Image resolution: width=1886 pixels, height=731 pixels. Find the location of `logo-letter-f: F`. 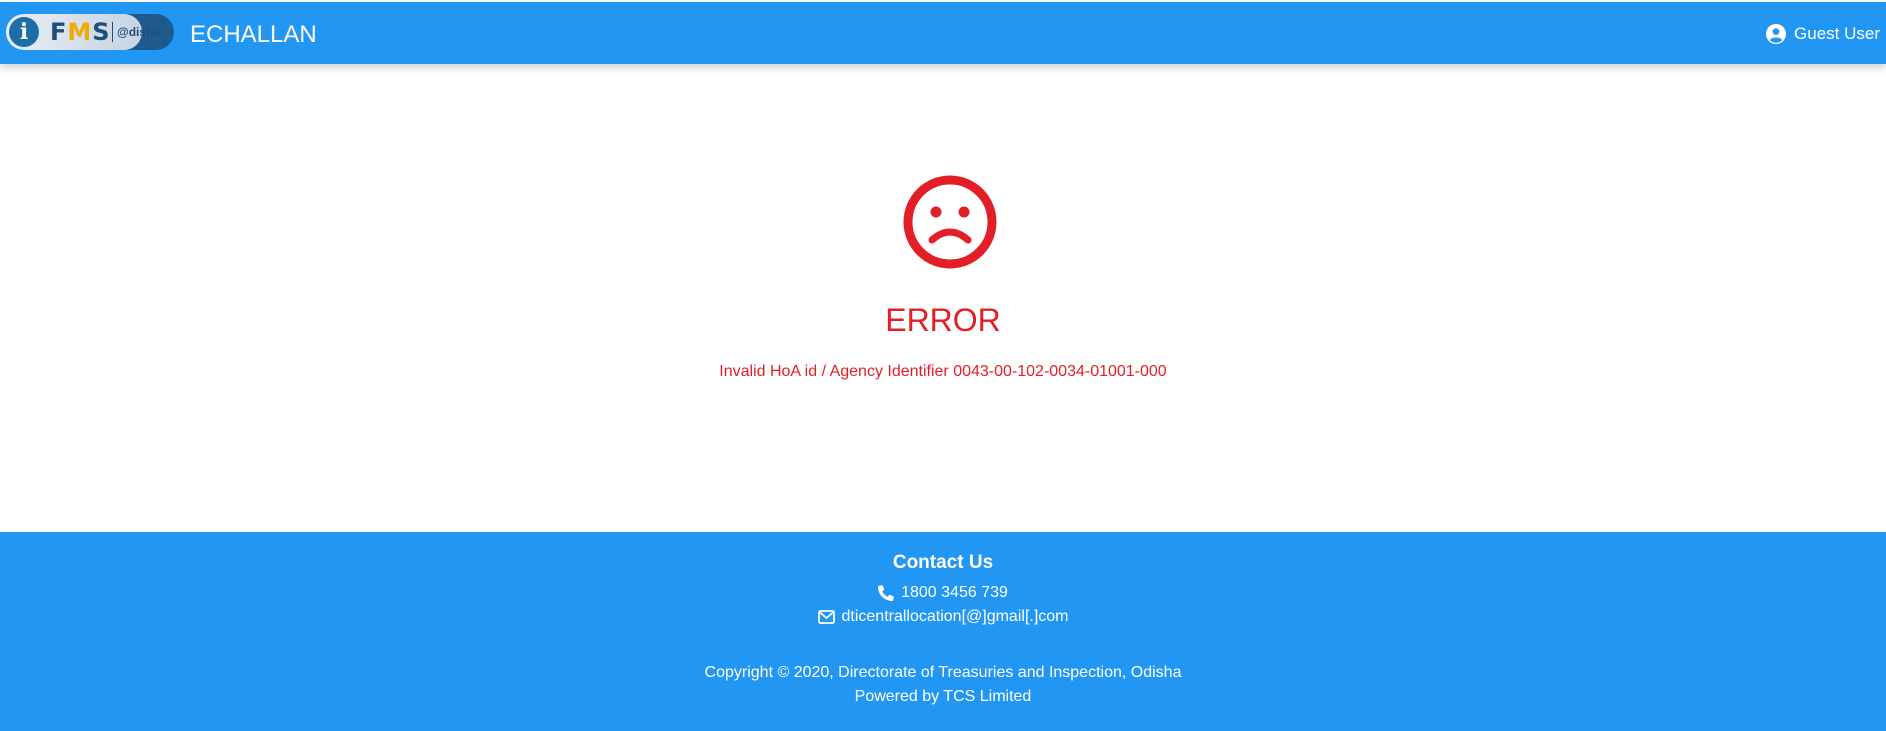

logo-letter-f: F is located at coordinates (59, 32).